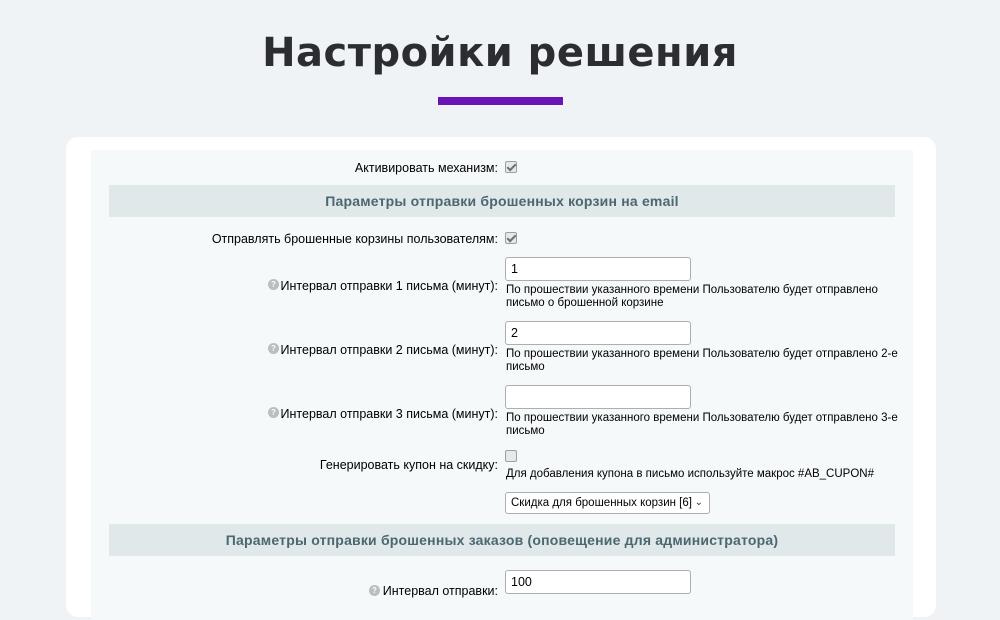 The width and height of the screenshot is (1000, 620). What do you see at coordinates (408, 465) in the screenshot?
I see `coupon-label: Генерировать купон на скидку:` at bounding box center [408, 465].